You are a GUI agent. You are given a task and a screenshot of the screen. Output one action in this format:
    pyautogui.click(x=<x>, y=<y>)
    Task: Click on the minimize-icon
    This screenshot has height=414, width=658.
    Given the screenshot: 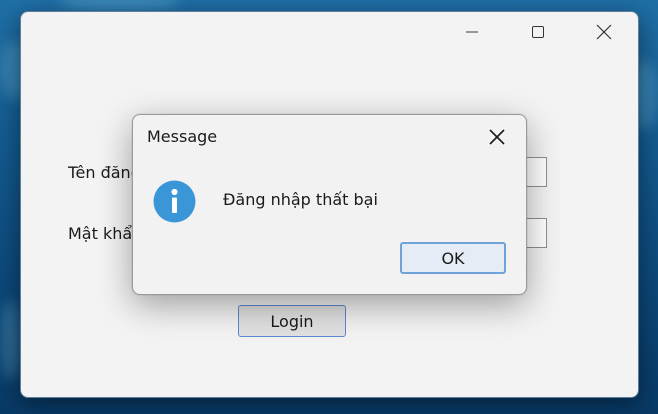 What is the action you would take?
    pyautogui.click(x=472, y=32)
    